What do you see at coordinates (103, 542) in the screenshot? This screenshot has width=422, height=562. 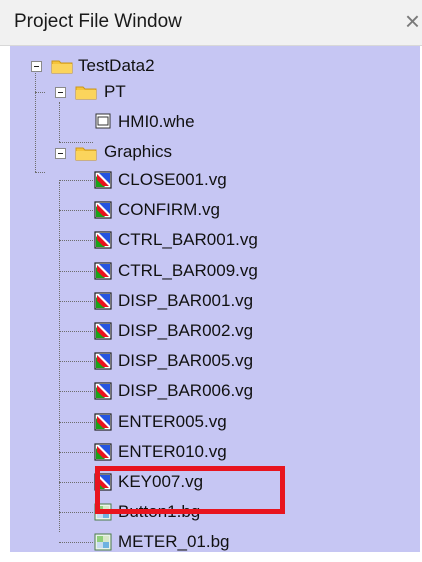 I see `bitmap-graphic-icon` at bounding box center [103, 542].